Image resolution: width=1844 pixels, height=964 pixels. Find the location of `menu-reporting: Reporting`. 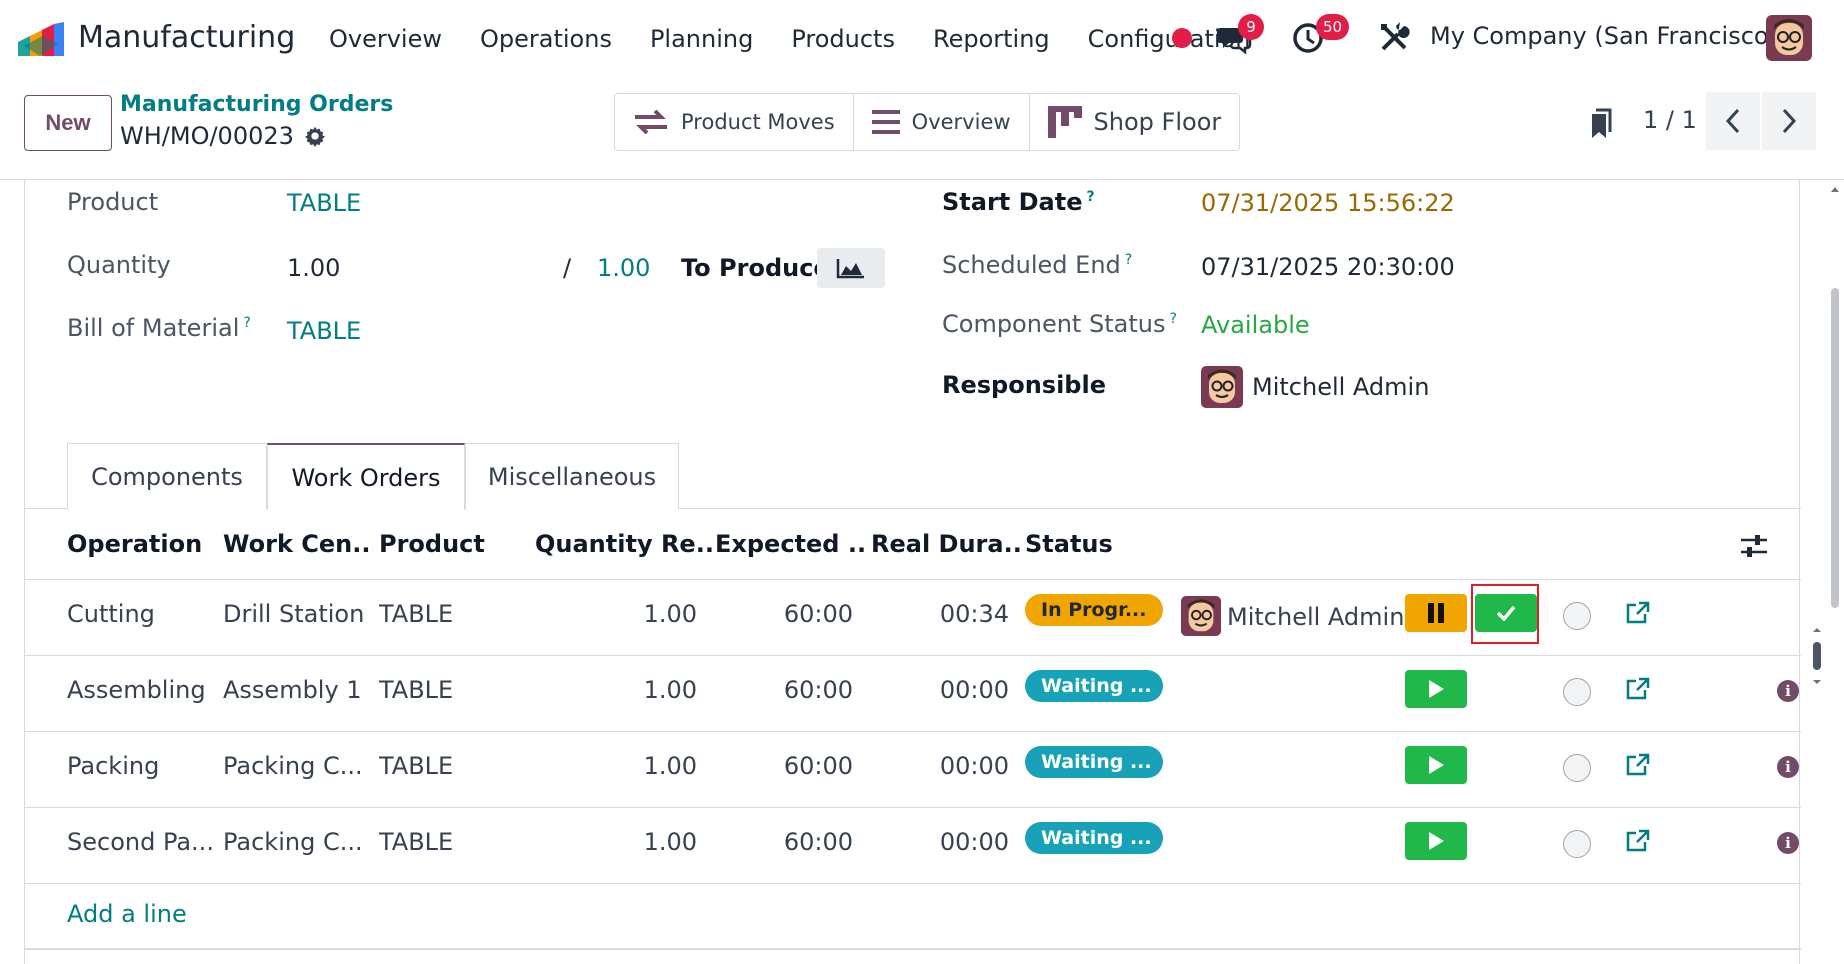

menu-reporting: Reporting is located at coordinates (991, 39).